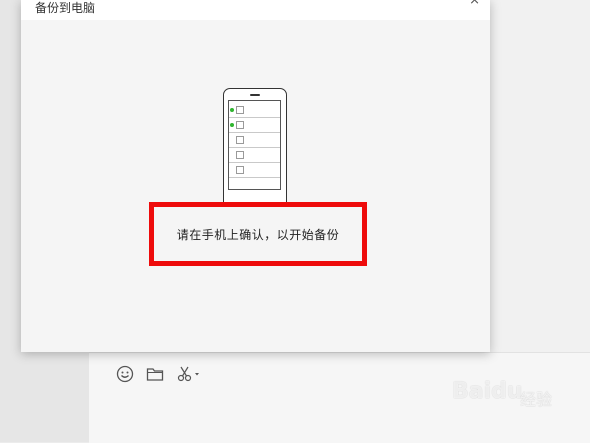  I want to click on confirm-message: 请在手机上确认，以开始备份, so click(258, 234).